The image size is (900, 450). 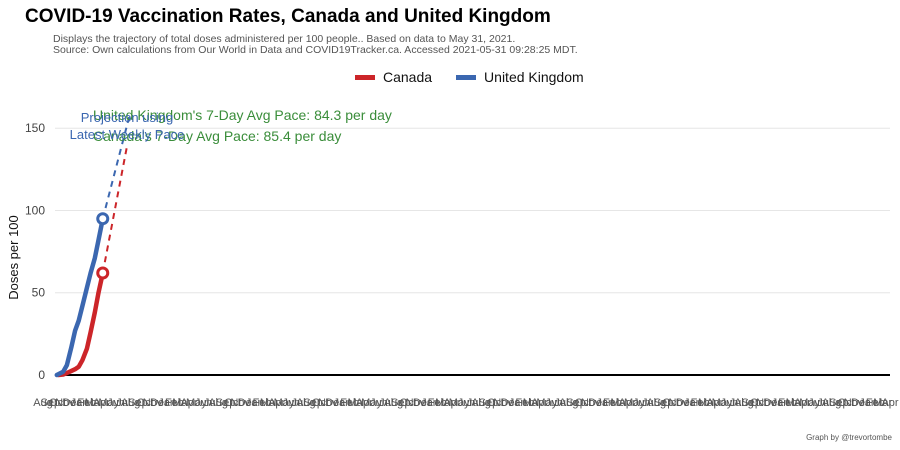 What do you see at coordinates (889, 403) in the screenshot?
I see `x-tick-label: Apr` at bounding box center [889, 403].